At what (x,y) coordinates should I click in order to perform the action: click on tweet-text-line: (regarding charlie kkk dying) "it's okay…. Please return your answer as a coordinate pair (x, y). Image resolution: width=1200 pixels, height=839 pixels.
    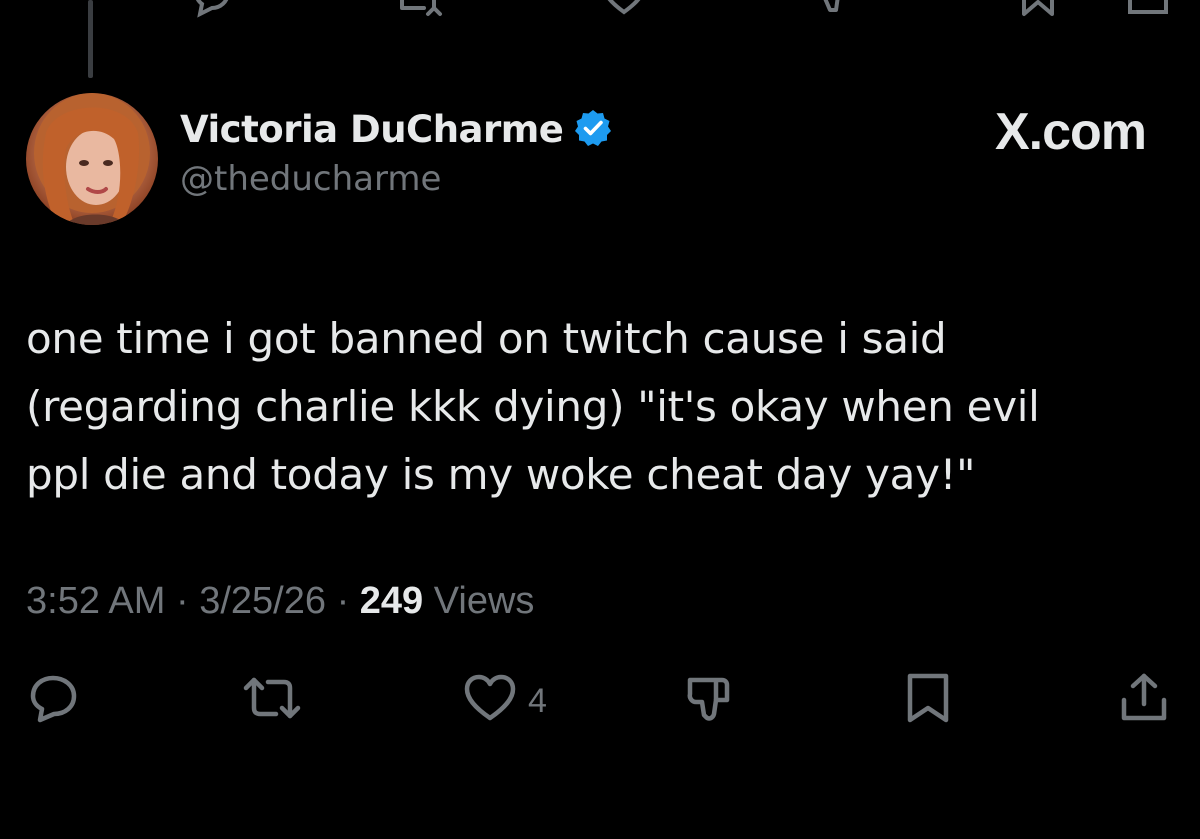
    Looking at the image, I should click on (533, 406).